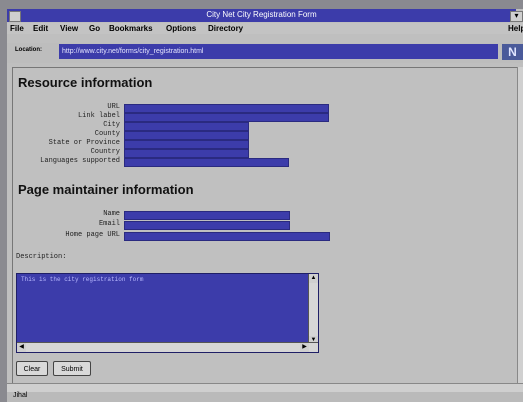 The width and height of the screenshot is (523, 402). What do you see at coordinates (225, 28) in the screenshot?
I see `menu-directory: Directory` at bounding box center [225, 28].